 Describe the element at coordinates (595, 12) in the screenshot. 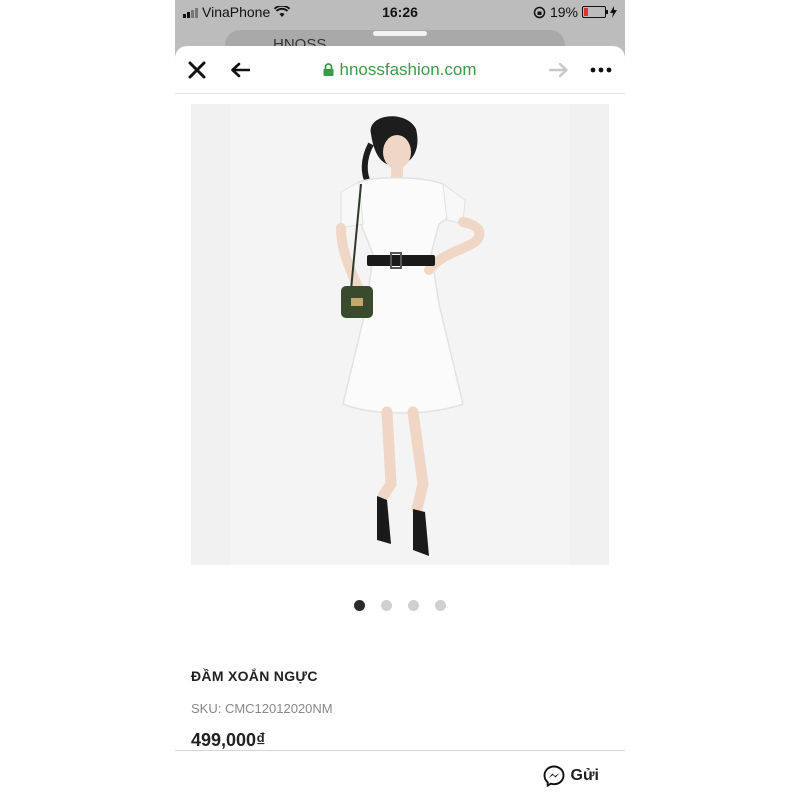

I see `battery-icon` at that location.